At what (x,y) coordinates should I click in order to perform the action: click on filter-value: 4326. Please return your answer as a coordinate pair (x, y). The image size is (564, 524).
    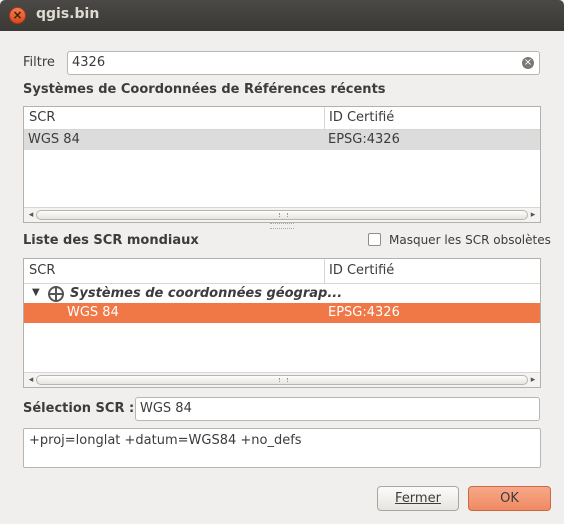
    Looking at the image, I should click on (89, 62).